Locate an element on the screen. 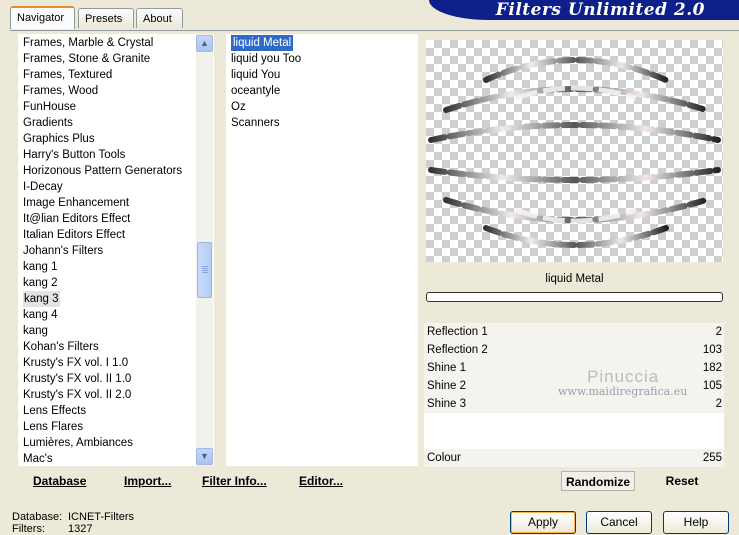 This screenshot has width=739, height=535. filter-item: liquid Metal is located at coordinates (262, 43).